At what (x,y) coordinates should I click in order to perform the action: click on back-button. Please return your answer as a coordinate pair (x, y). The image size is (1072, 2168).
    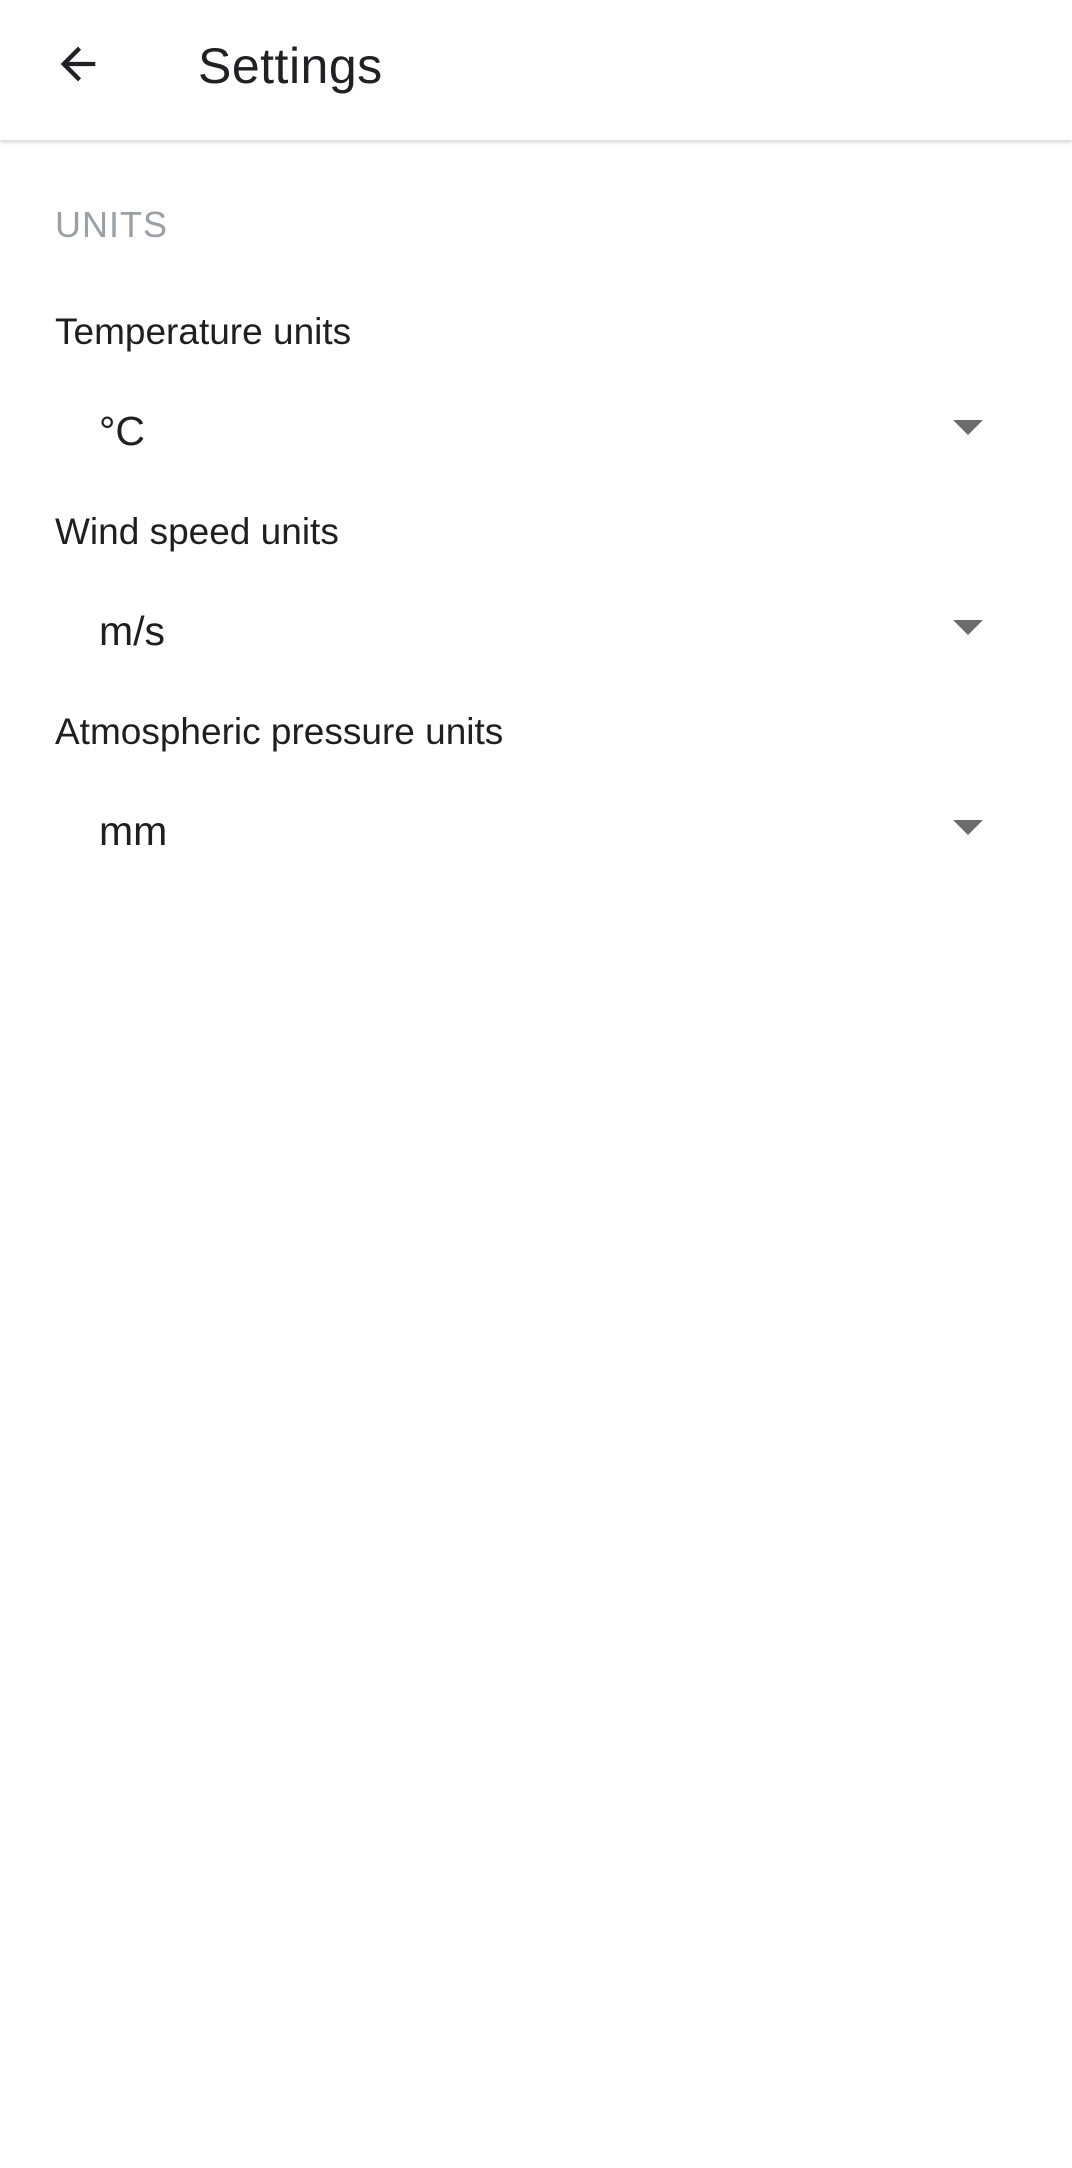
    Looking at the image, I should click on (78, 64).